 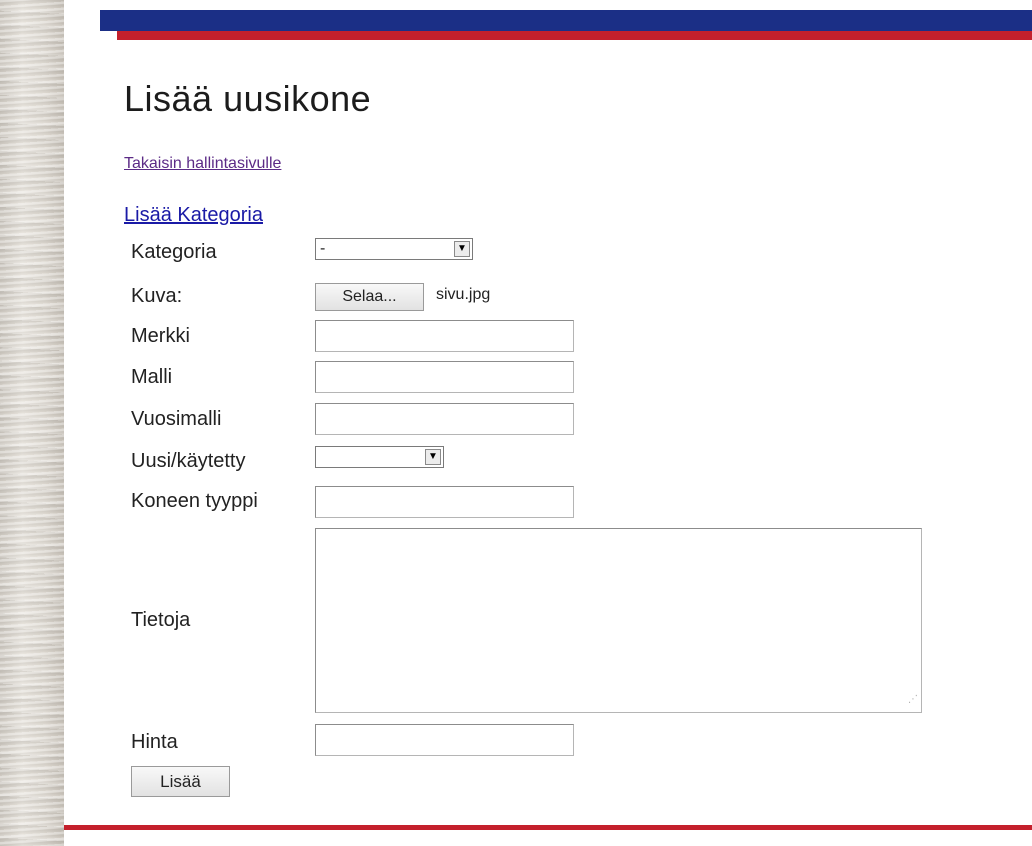 I want to click on machine-type-label: Koneen tyyppi, so click(x=194, y=501).